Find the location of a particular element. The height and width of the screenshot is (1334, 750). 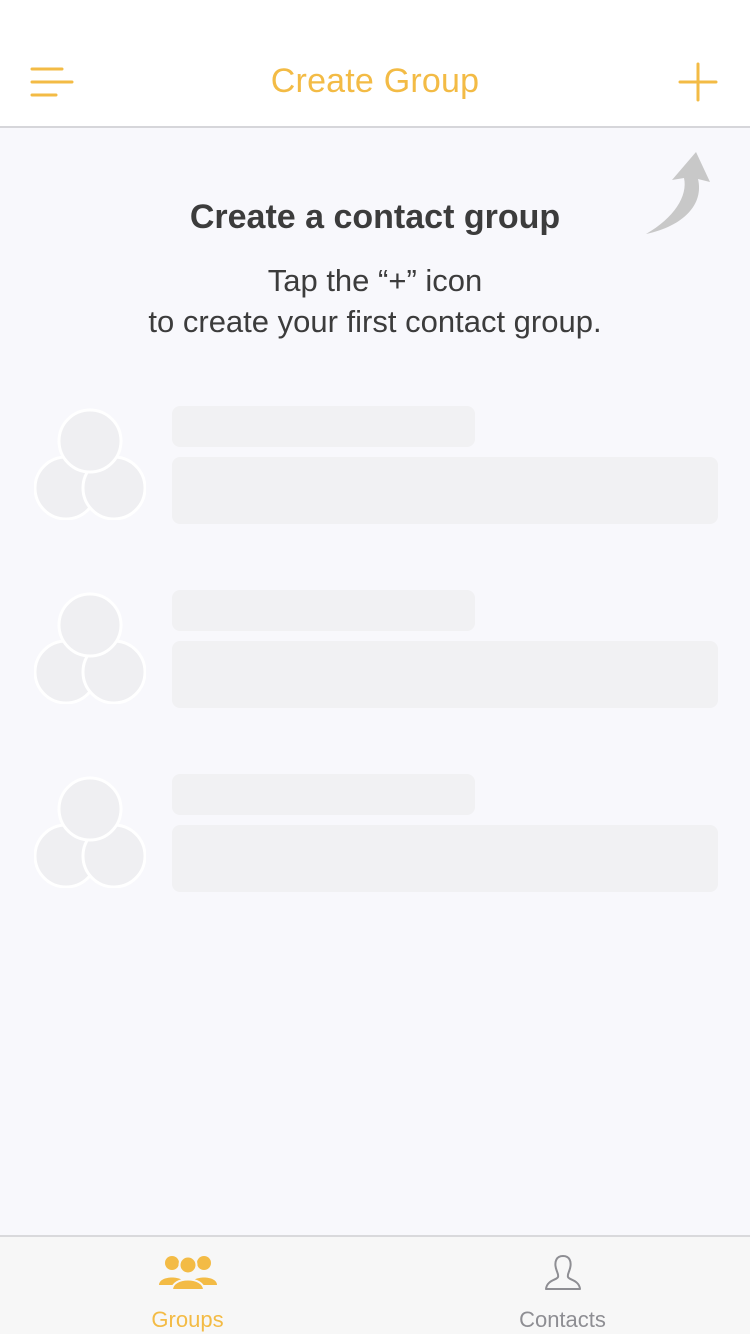

tab-contacts-label: Contacts is located at coordinates (562, 1319).